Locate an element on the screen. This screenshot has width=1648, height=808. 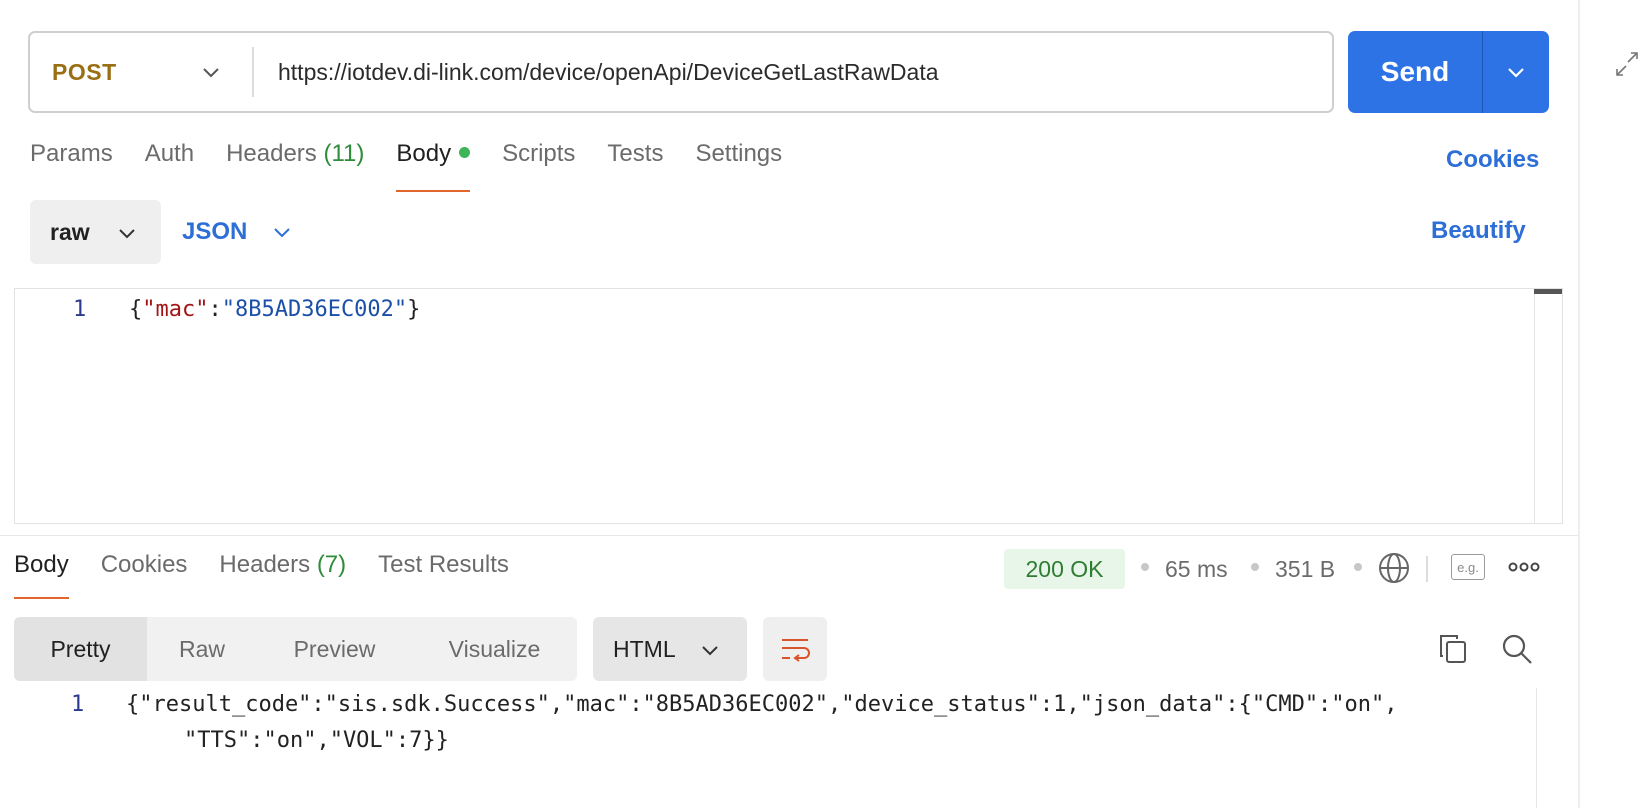
response-time: 65 ms is located at coordinates (1196, 569).